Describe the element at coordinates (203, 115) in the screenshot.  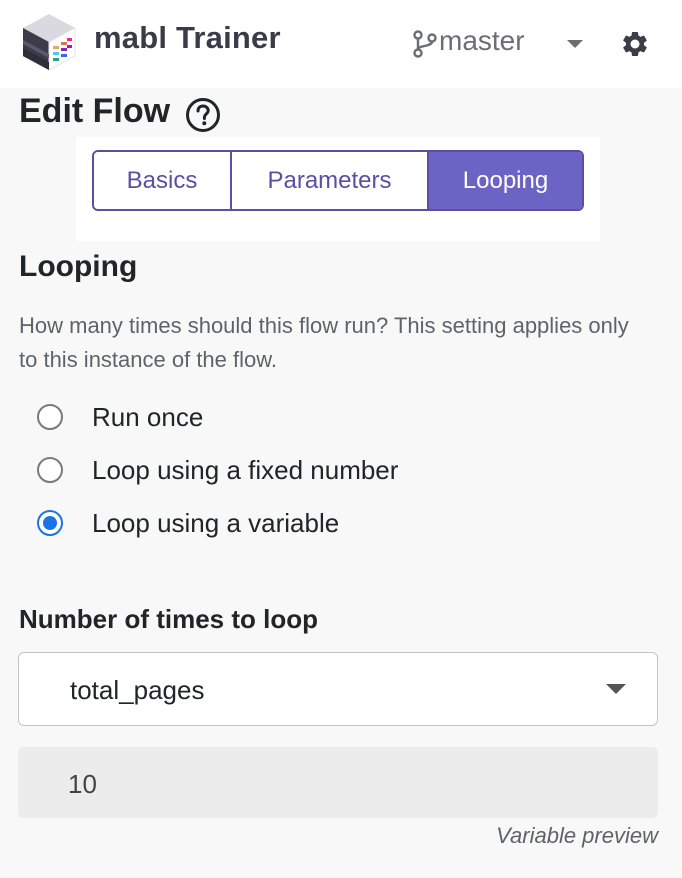
I see `question-circle-icon` at that location.